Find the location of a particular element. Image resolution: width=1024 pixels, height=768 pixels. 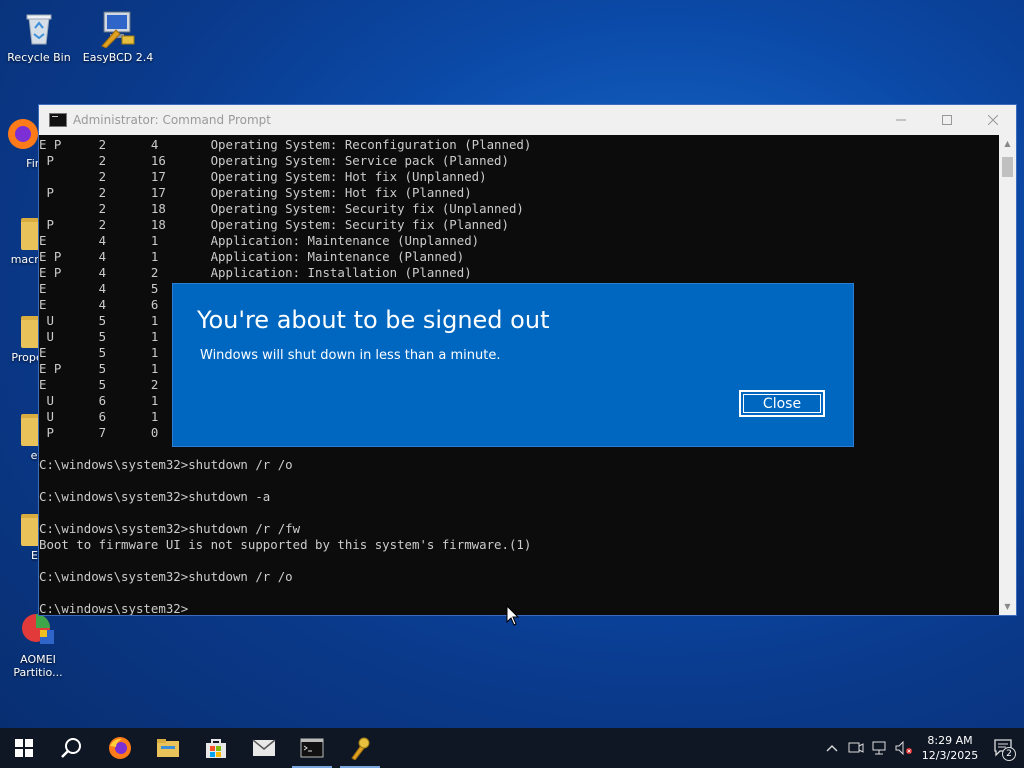

start-button is located at coordinates (24, 748).